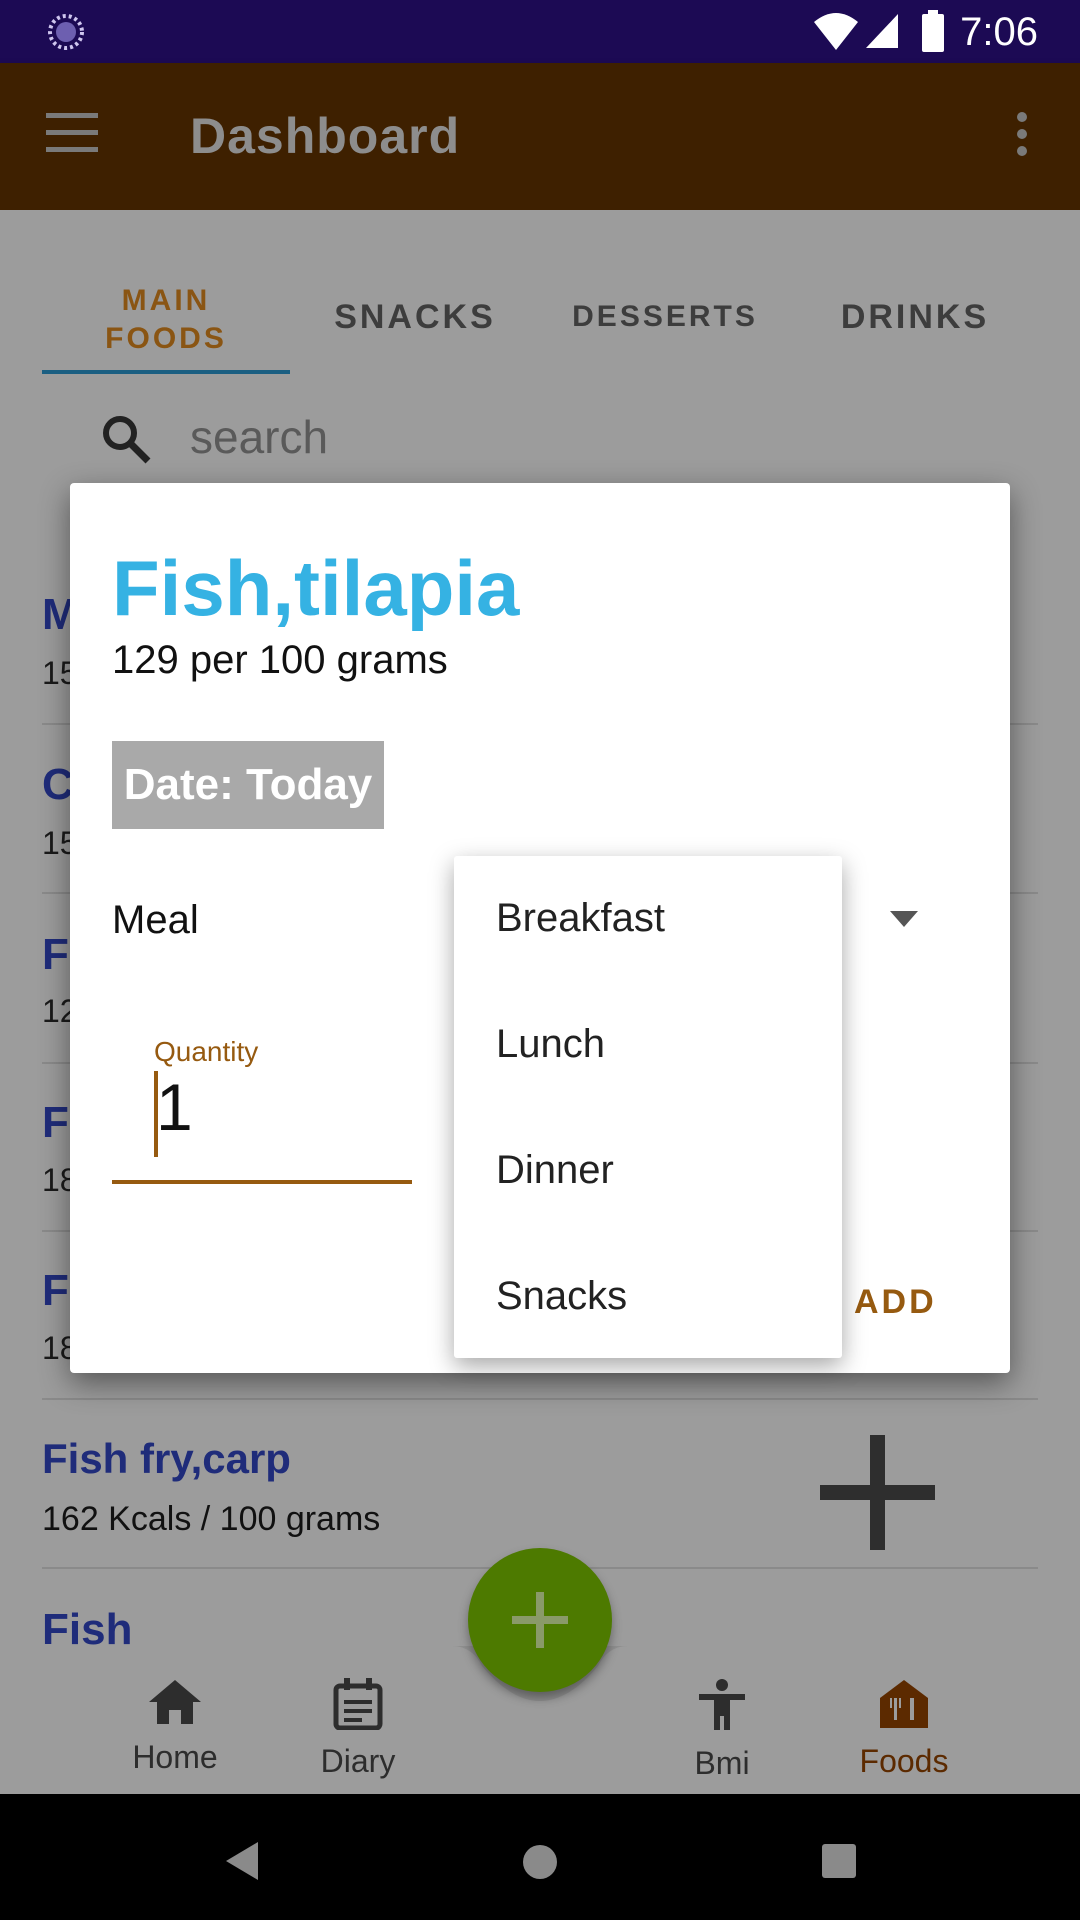 The height and width of the screenshot is (1920, 1080). What do you see at coordinates (580, 918) in the screenshot?
I see `meal-option-breakfast: Breakfast` at bounding box center [580, 918].